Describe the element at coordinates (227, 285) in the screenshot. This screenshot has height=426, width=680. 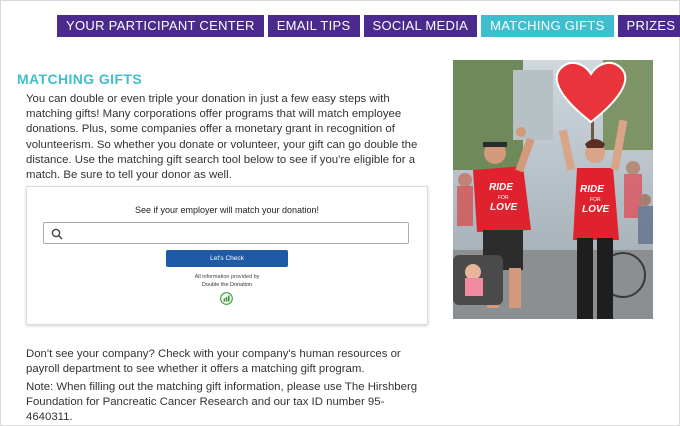
I see `widget-brand: Double the Donation` at that location.